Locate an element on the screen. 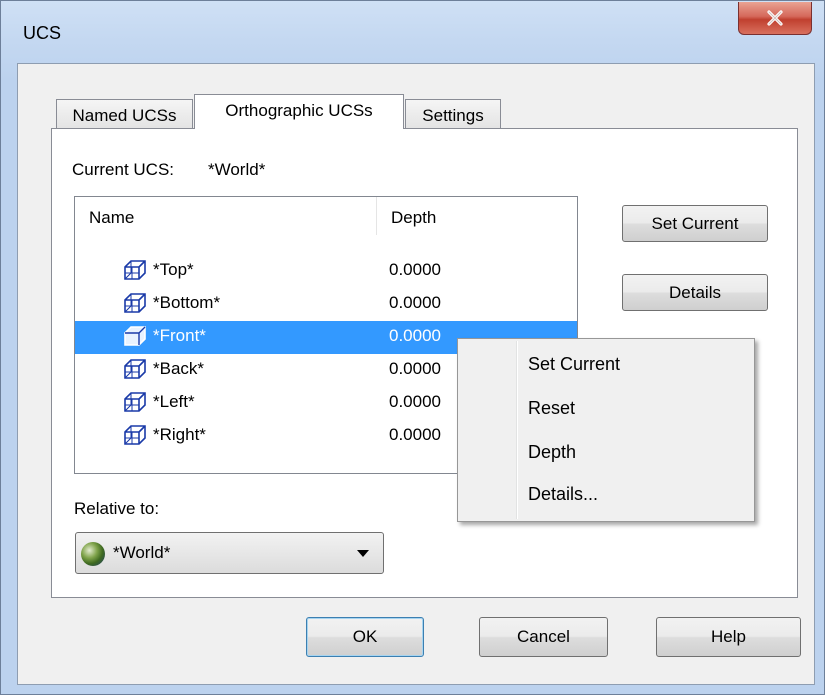  list-item-bottom: *Bottom* 0.0000 is located at coordinates (326, 304).